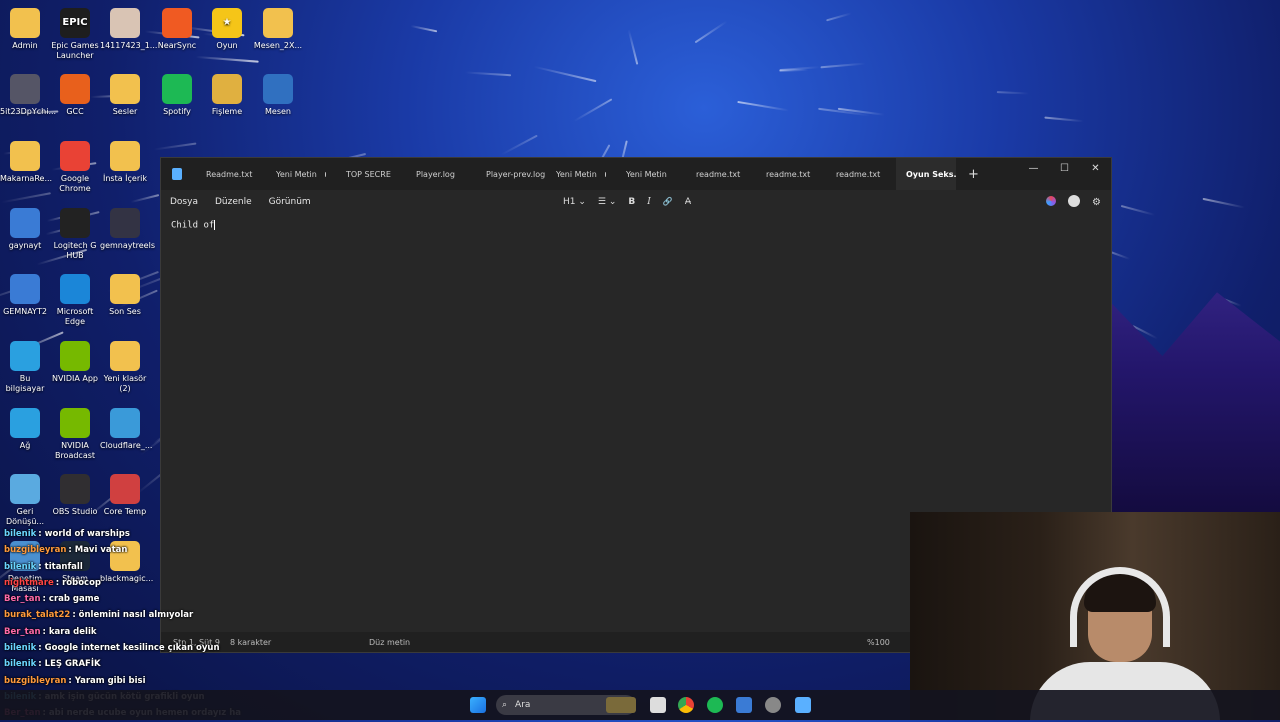 The image size is (1280, 722). I want to click on tab-10: Oyun Seks., so click(926, 174).